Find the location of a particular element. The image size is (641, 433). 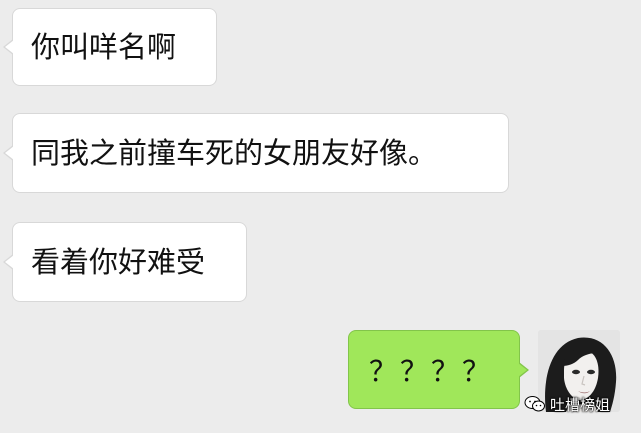

watermark: 吐槽榜姐 is located at coordinates (567, 404).